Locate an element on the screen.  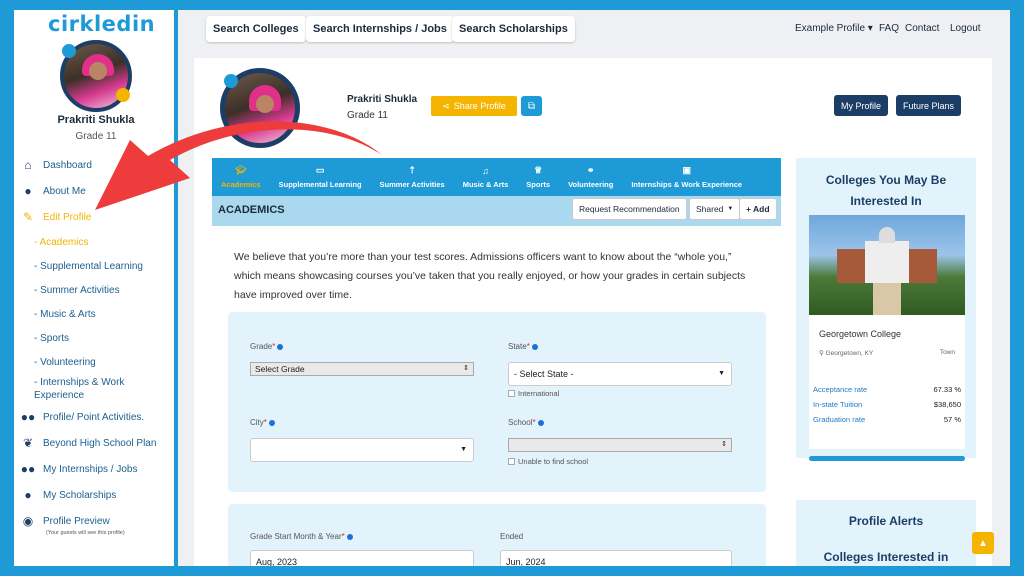
copy-link-button: ⧉ is located at coordinates (531, 106).